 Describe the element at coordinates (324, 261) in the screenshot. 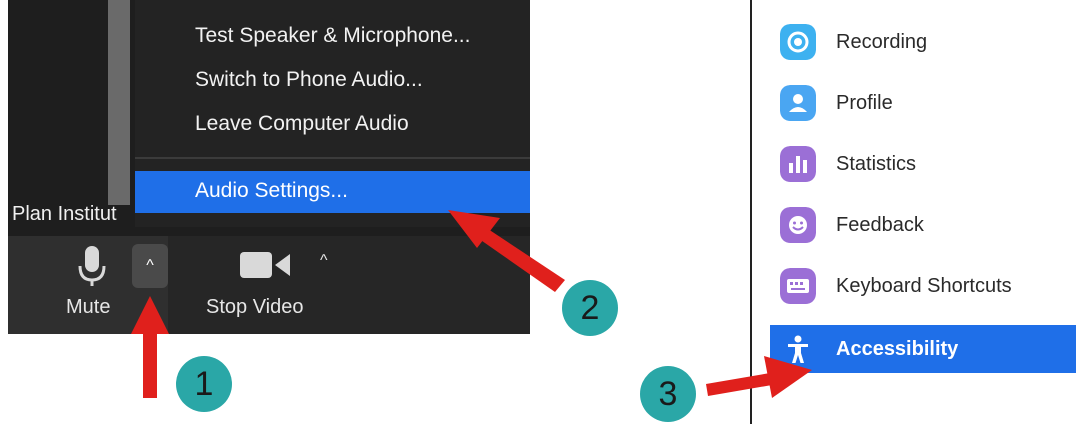

I see `video-options-caret-button: ^` at that location.